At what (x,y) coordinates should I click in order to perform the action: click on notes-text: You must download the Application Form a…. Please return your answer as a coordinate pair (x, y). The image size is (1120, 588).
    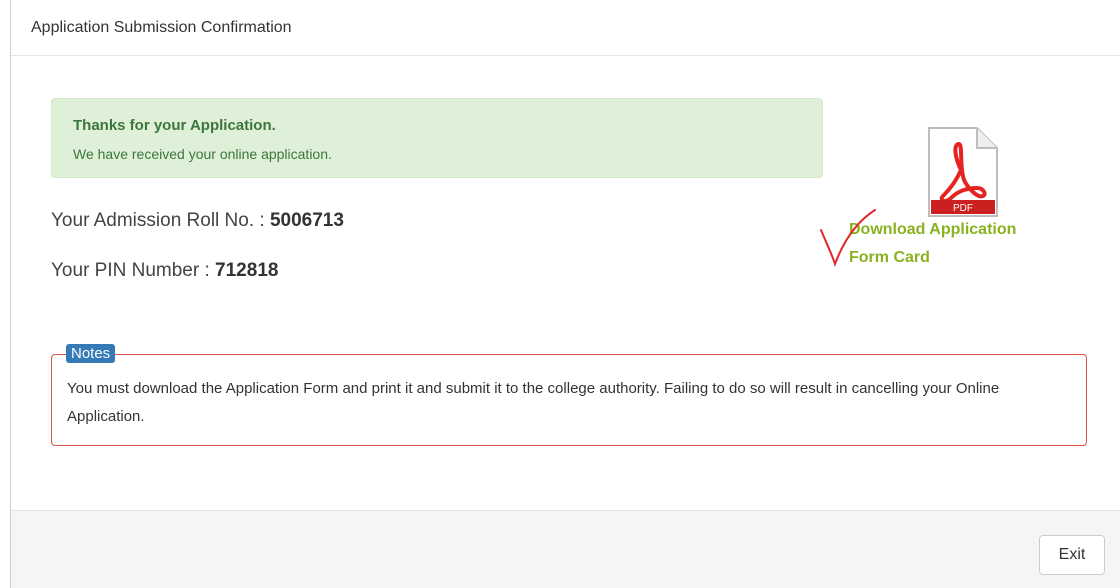
    Looking at the image, I should click on (533, 402).